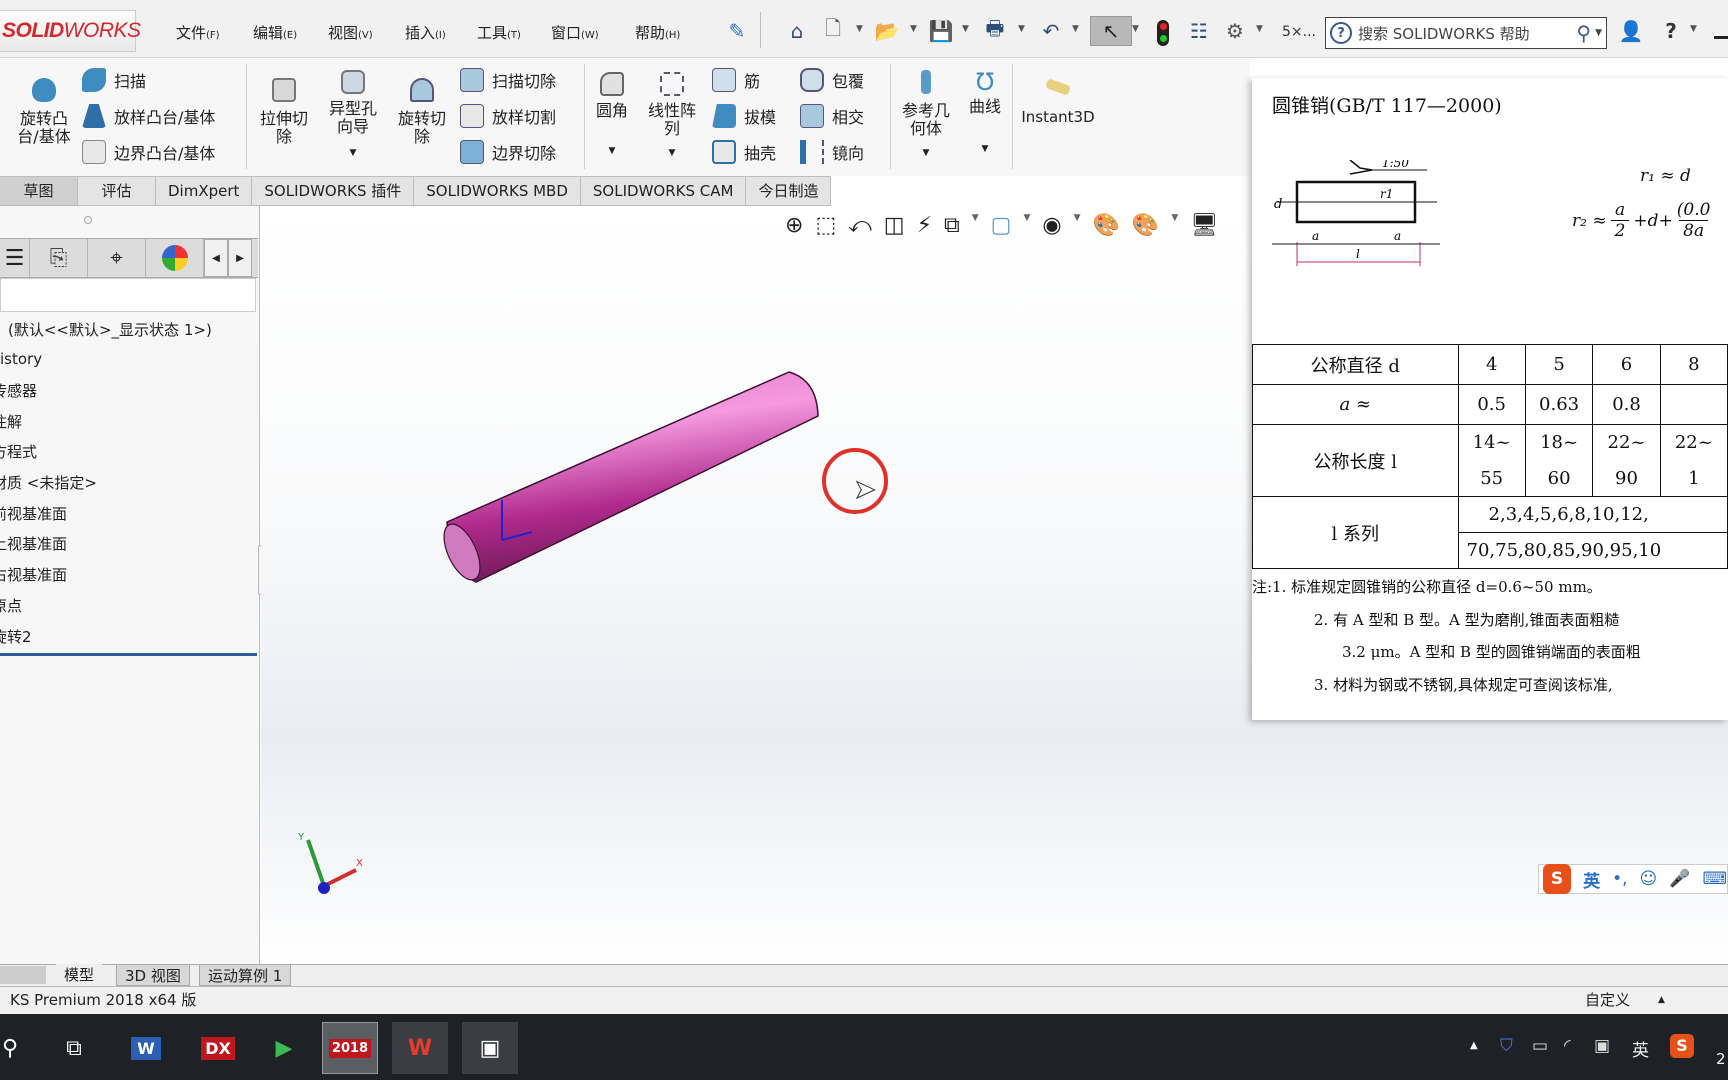  I want to click on minimize-button, so click(1721, 37).